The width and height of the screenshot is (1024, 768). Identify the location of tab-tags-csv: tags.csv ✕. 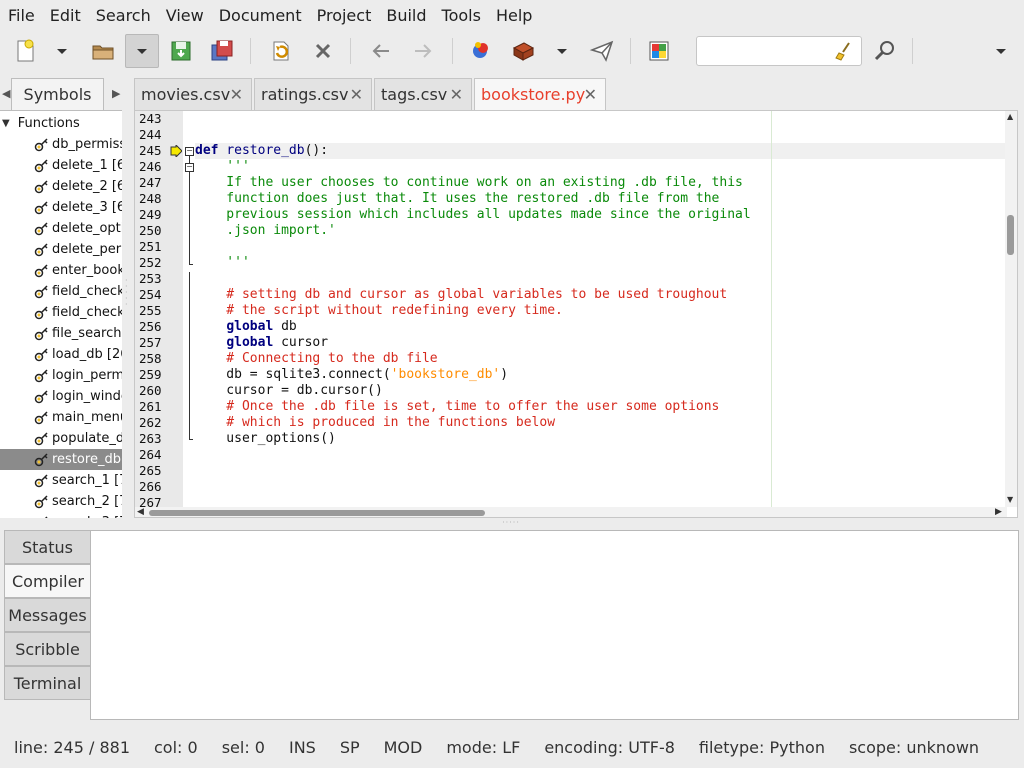
(423, 94).